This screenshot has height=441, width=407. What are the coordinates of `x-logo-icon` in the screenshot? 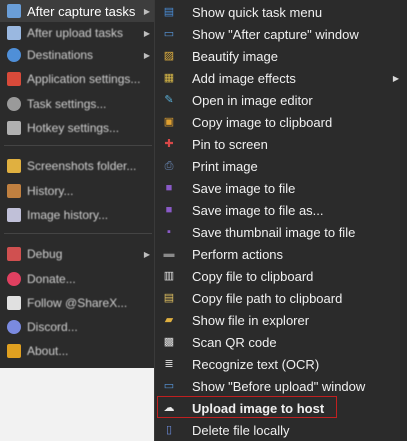 It's located at (14, 303).